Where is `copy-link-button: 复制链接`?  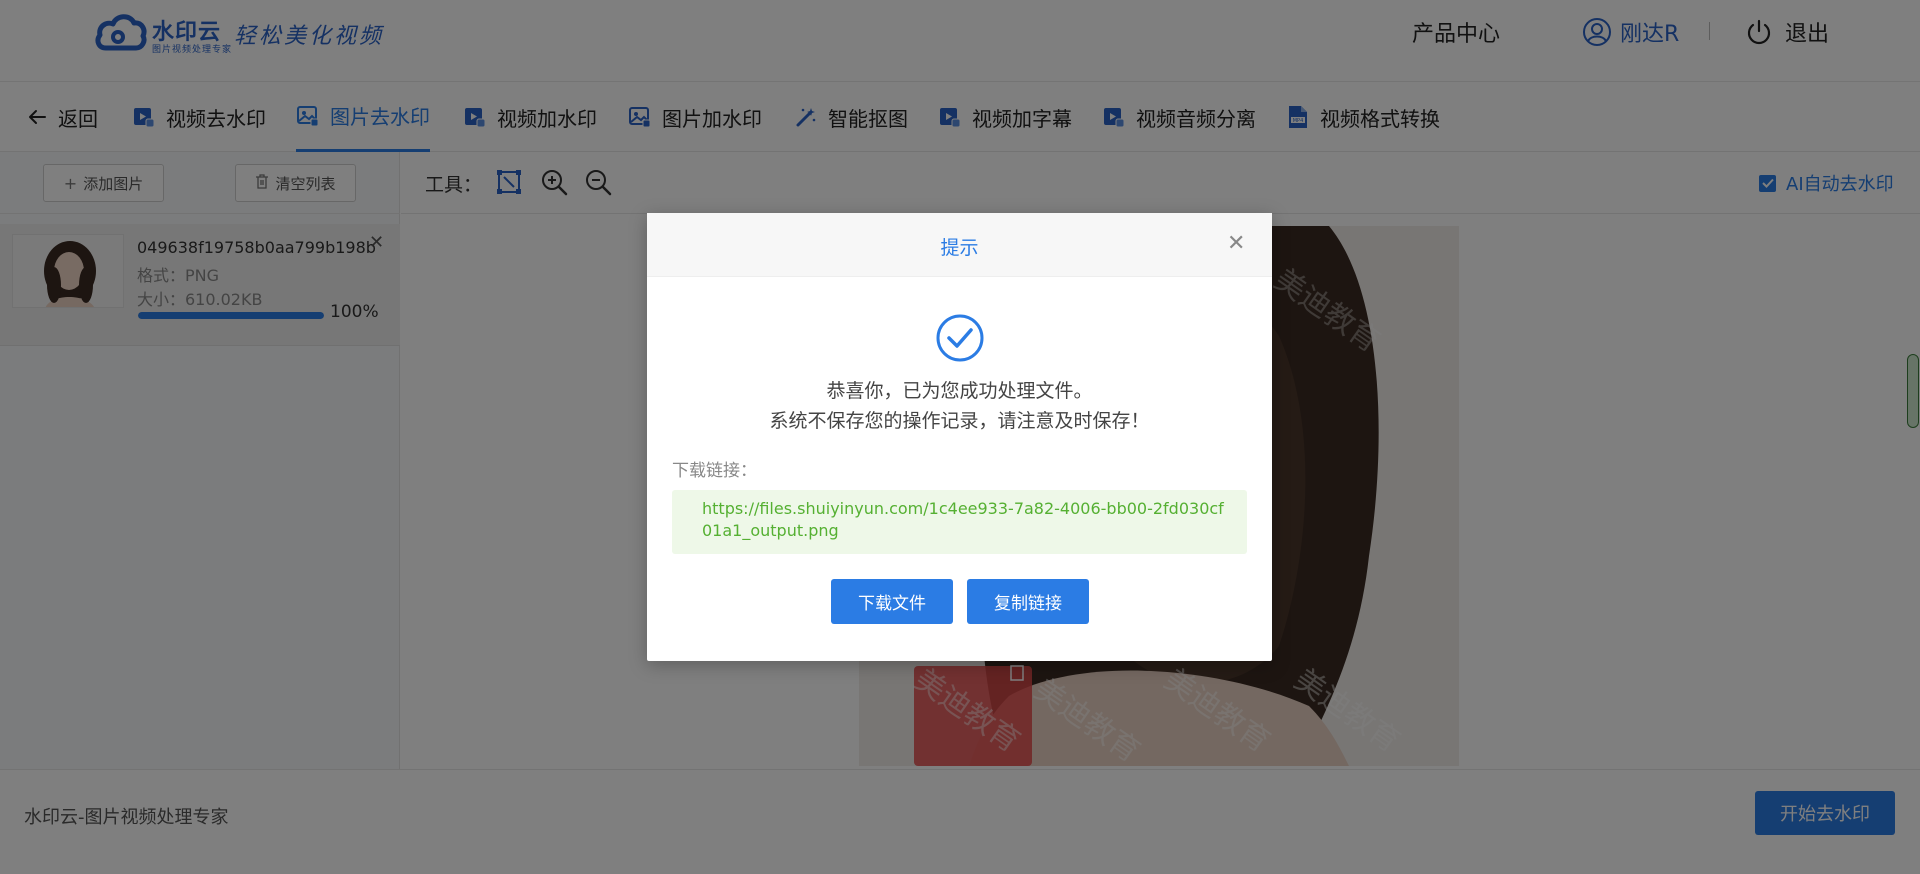
copy-link-button: 复制链接 is located at coordinates (1028, 601).